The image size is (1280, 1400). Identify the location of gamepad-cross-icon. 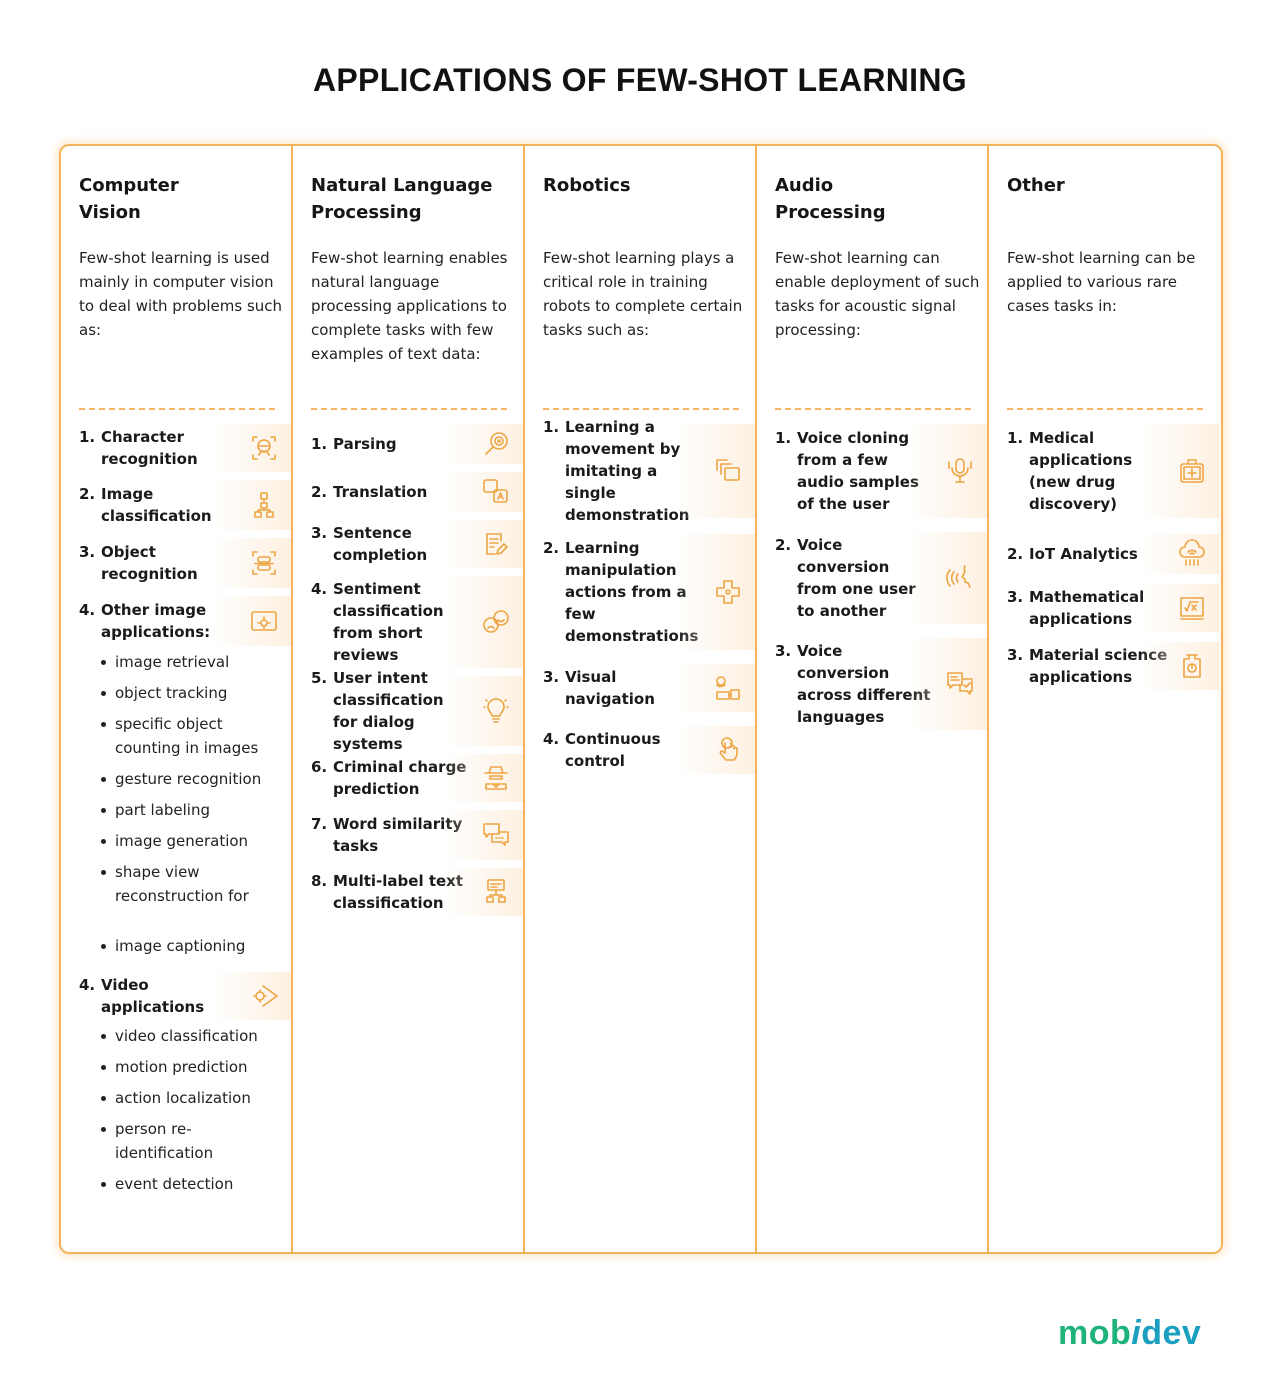
(728, 592).